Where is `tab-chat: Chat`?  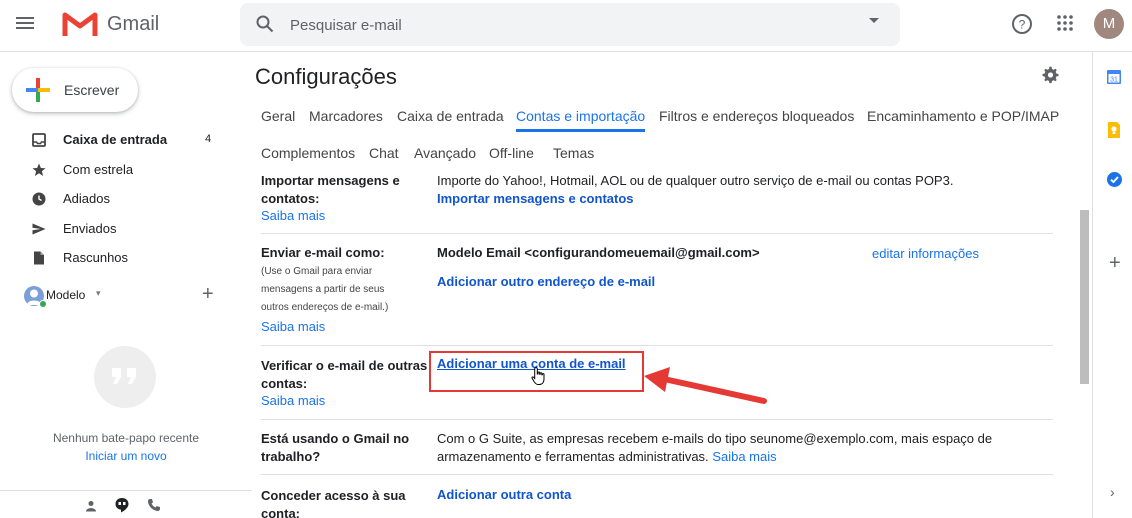
tab-chat: Chat is located at coordinates (384, 153).